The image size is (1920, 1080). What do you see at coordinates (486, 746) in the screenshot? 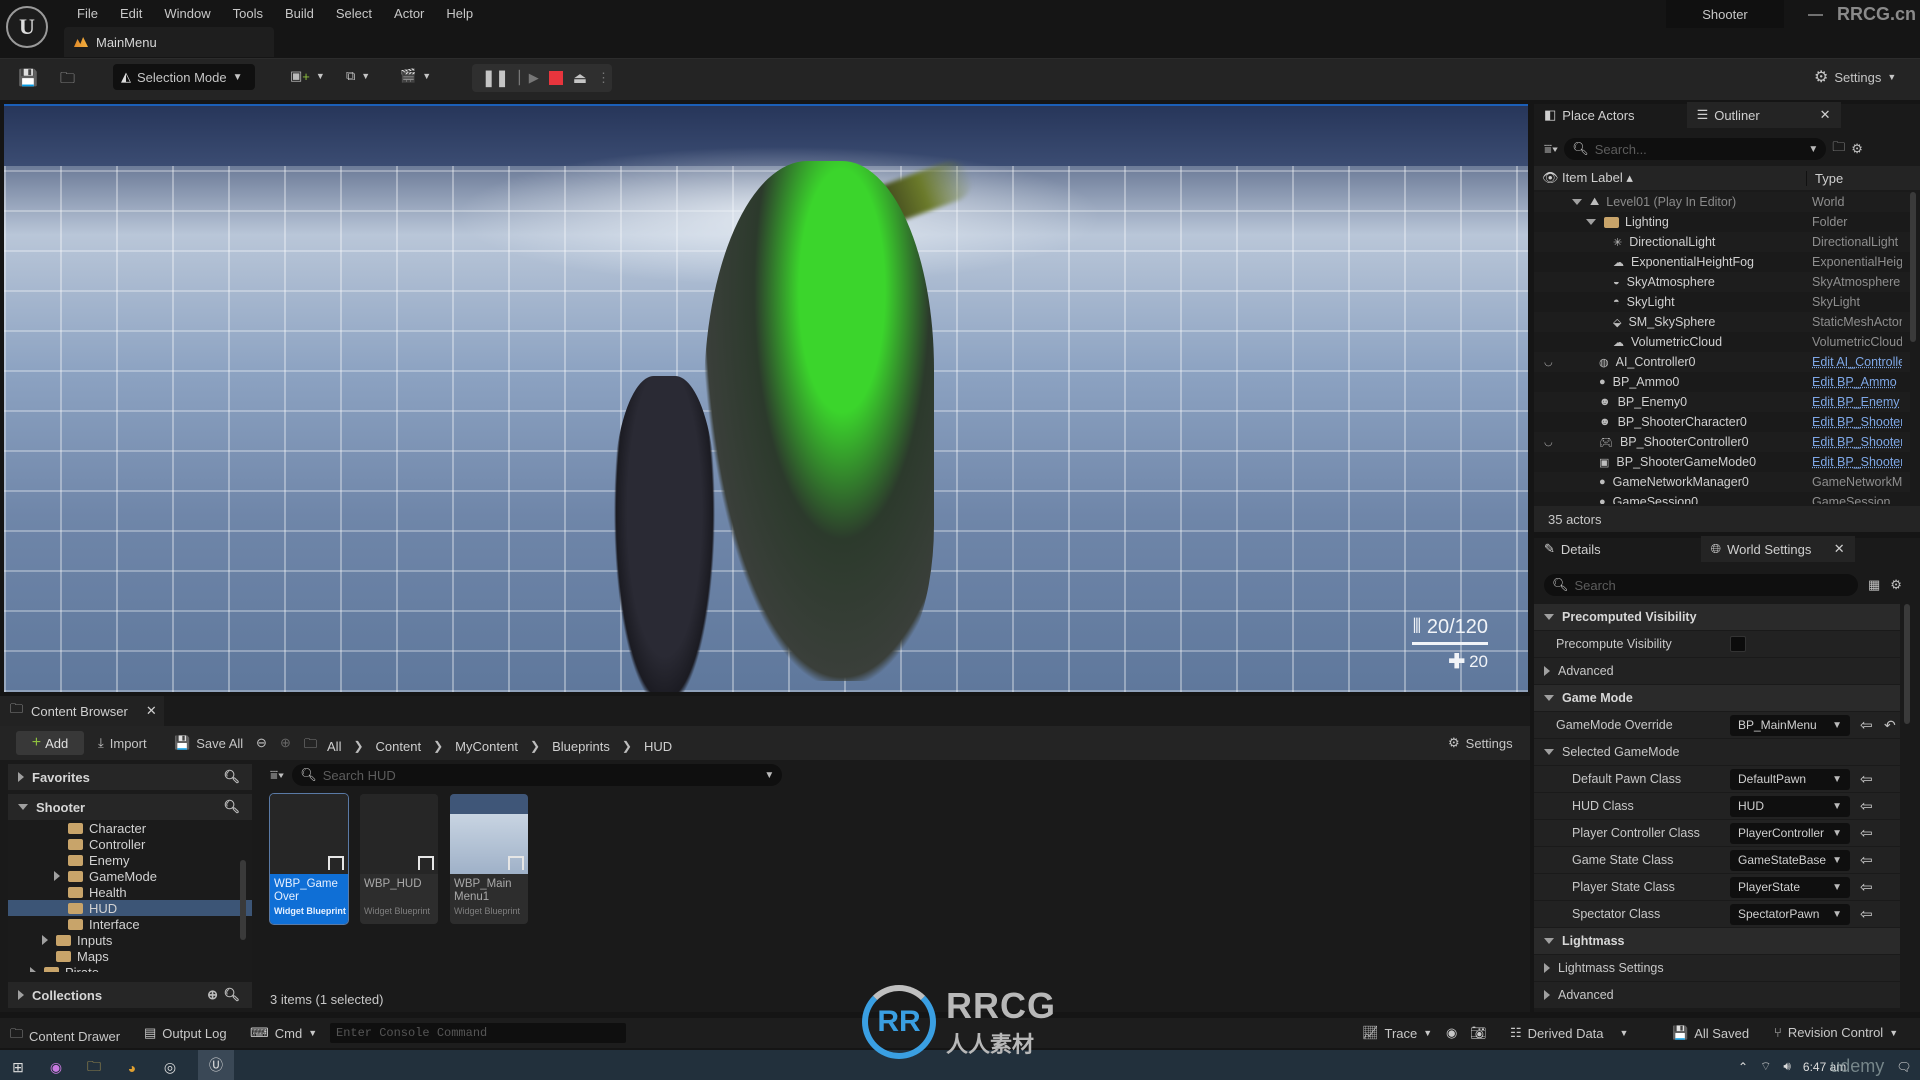
I see `breadcrumb-mycontent: MyContent` at bounding box center [486, 746].